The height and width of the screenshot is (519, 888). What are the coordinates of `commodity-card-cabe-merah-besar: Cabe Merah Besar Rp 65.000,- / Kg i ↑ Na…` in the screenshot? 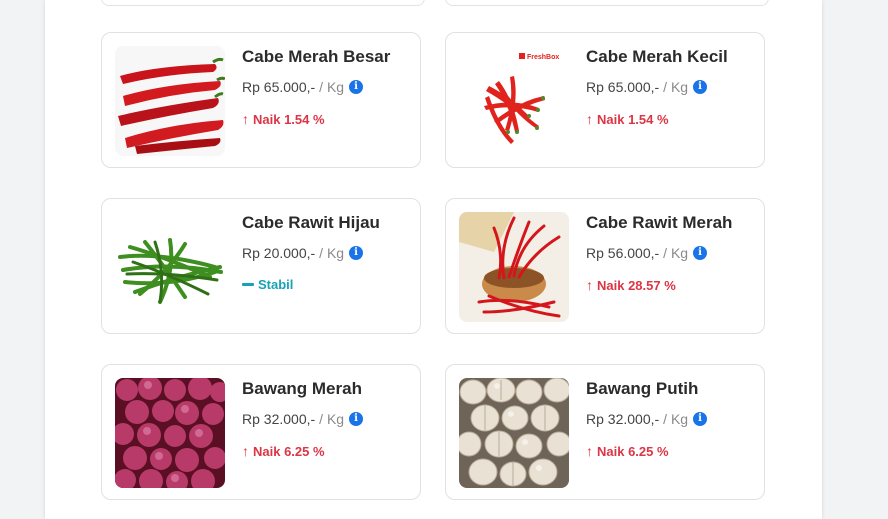 It's located at (261, 100).